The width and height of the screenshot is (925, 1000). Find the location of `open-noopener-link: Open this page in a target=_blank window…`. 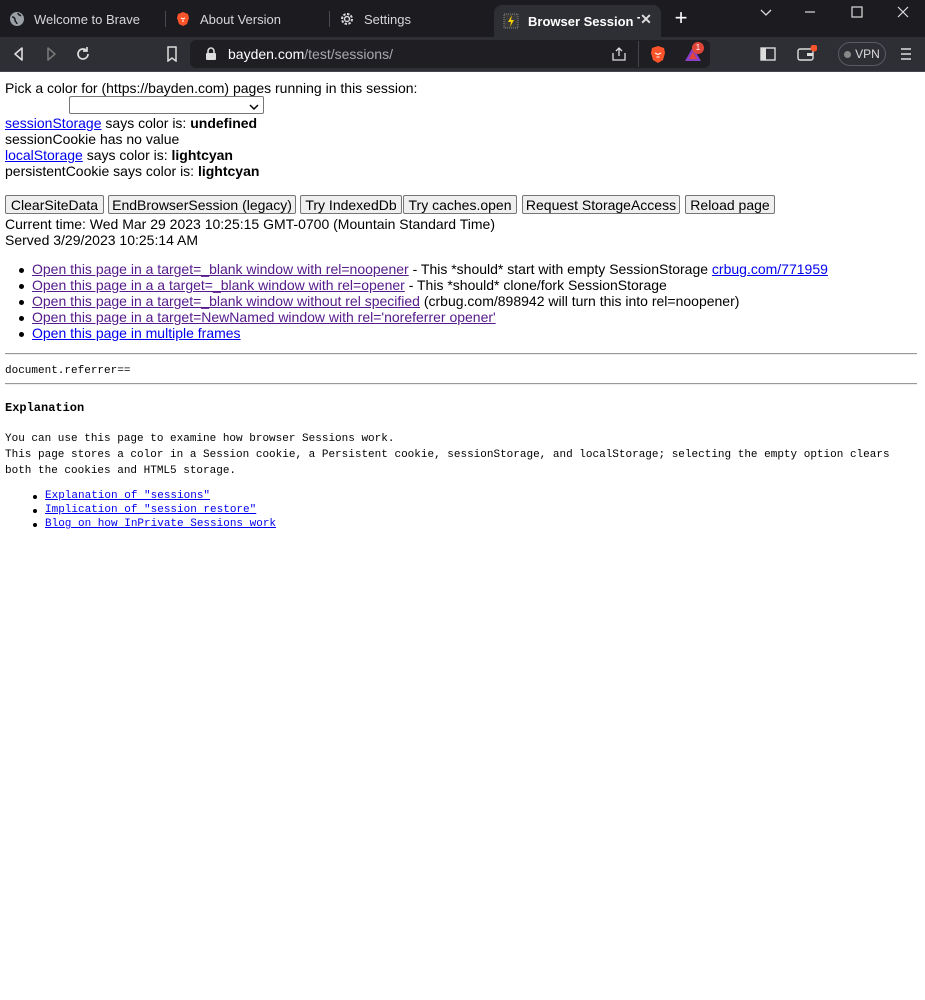

open-noopener-link: Open this page in a target=_blank window… is located at coordinates (220, 269).